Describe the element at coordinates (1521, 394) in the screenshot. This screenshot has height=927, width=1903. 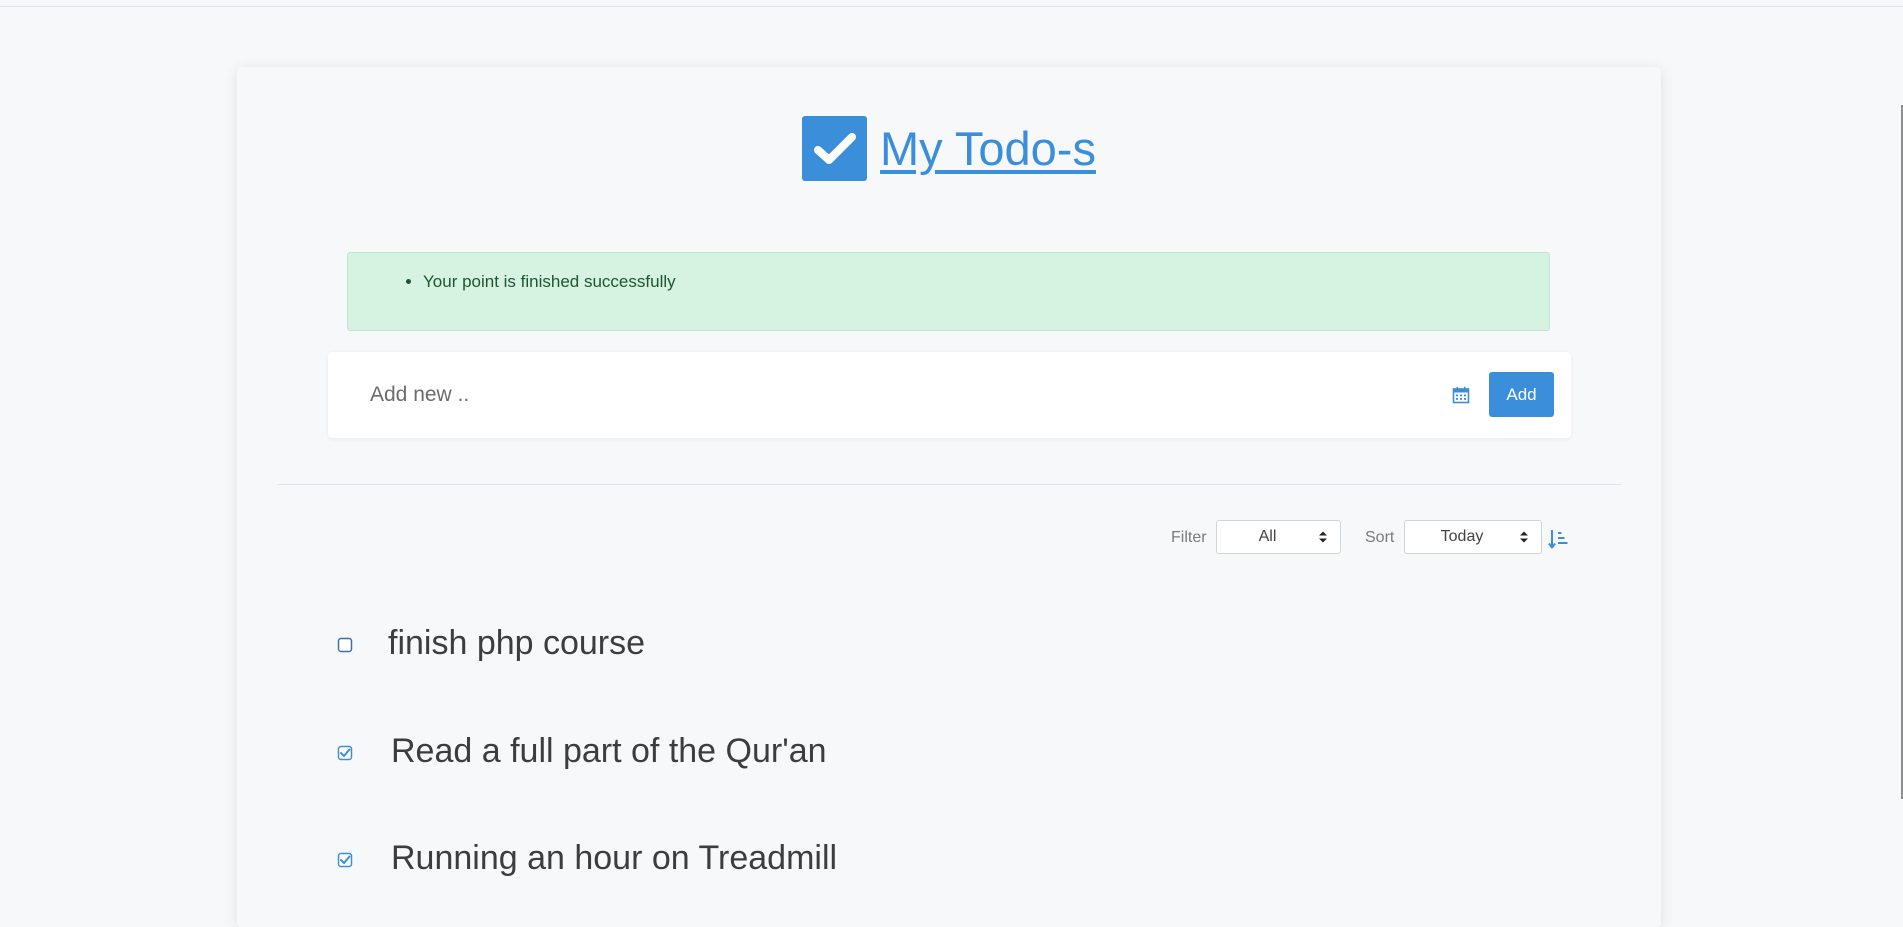
I see `add-button: Add` at that location.